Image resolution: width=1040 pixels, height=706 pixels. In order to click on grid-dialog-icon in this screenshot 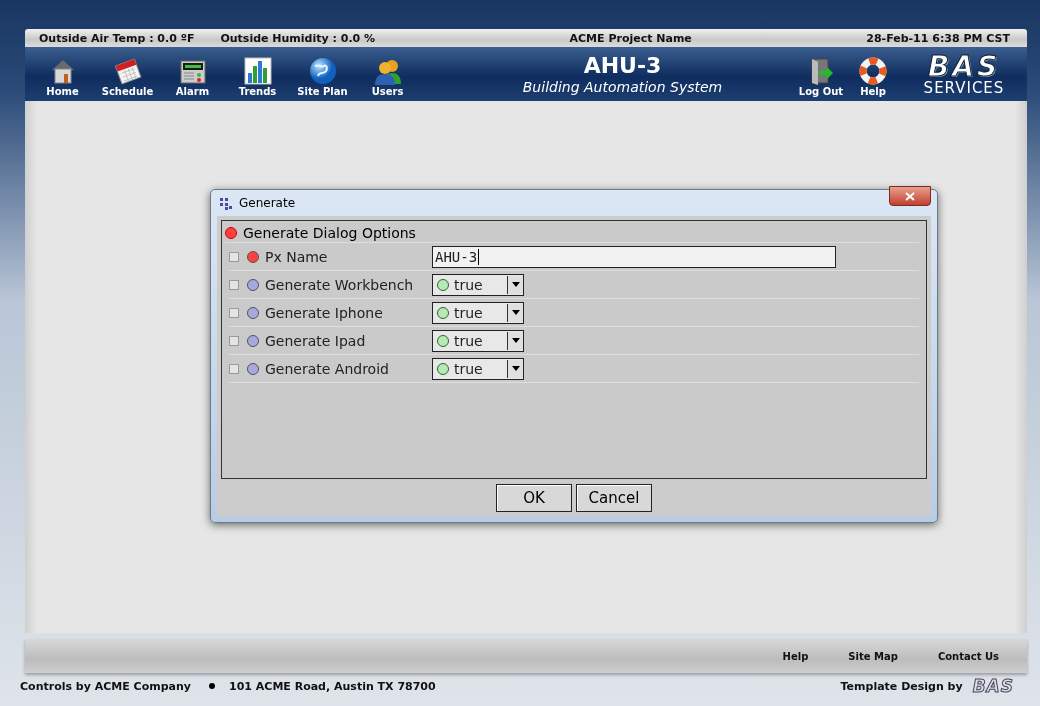, I will do `click(226, 203)`.